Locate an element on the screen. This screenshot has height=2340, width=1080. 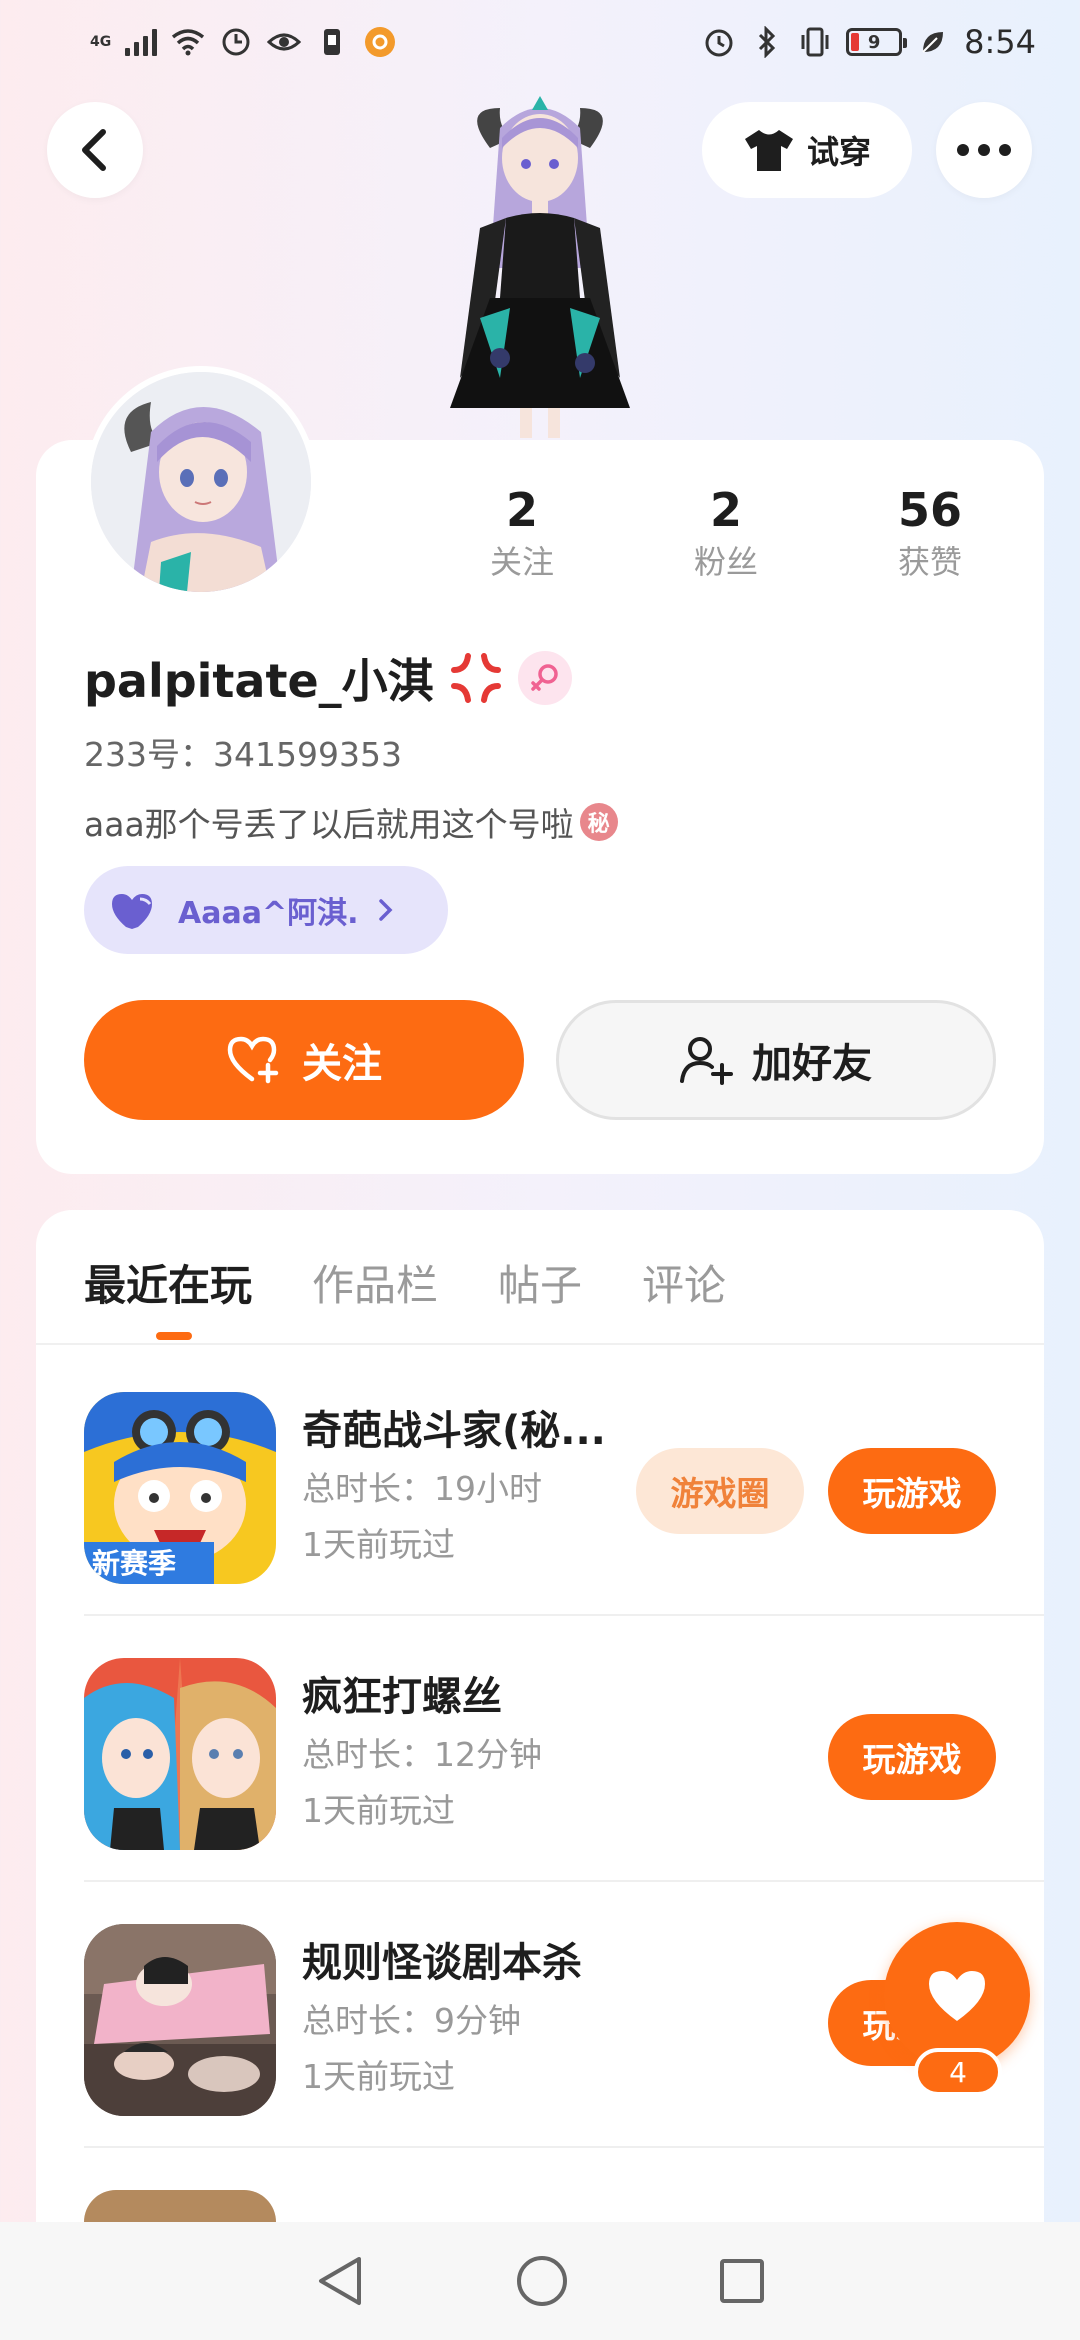
try-on-button: 试穿 is located at coordinates (807, 150).